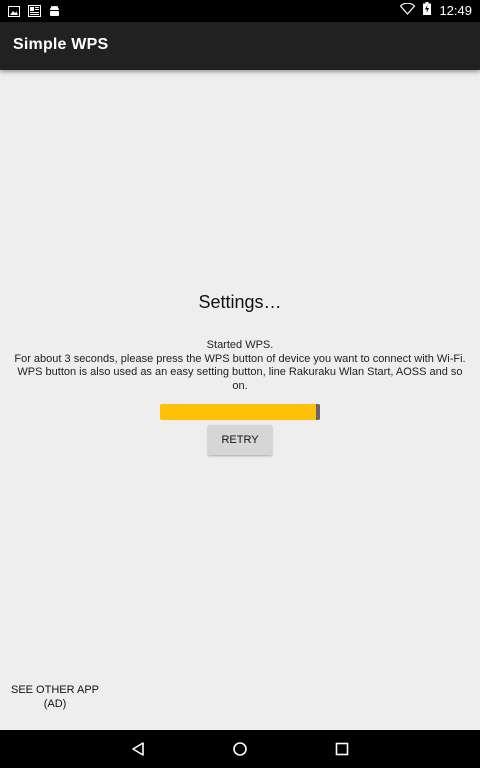 The height and width of the screenshot is (768, 480). Describe the element at coordinates (455, 10) in the screenshot. I see `clock: 12:49` at that location.